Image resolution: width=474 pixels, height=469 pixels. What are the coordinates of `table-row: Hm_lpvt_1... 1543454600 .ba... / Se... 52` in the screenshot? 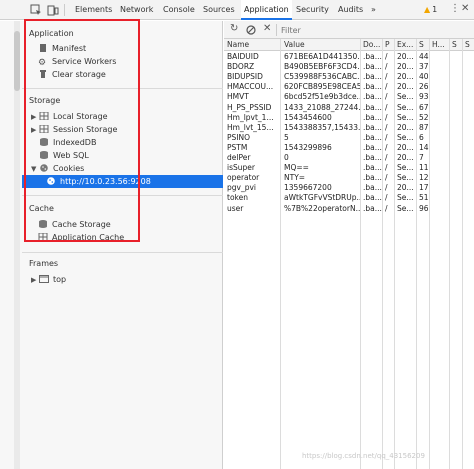 It's located at (349, 118).